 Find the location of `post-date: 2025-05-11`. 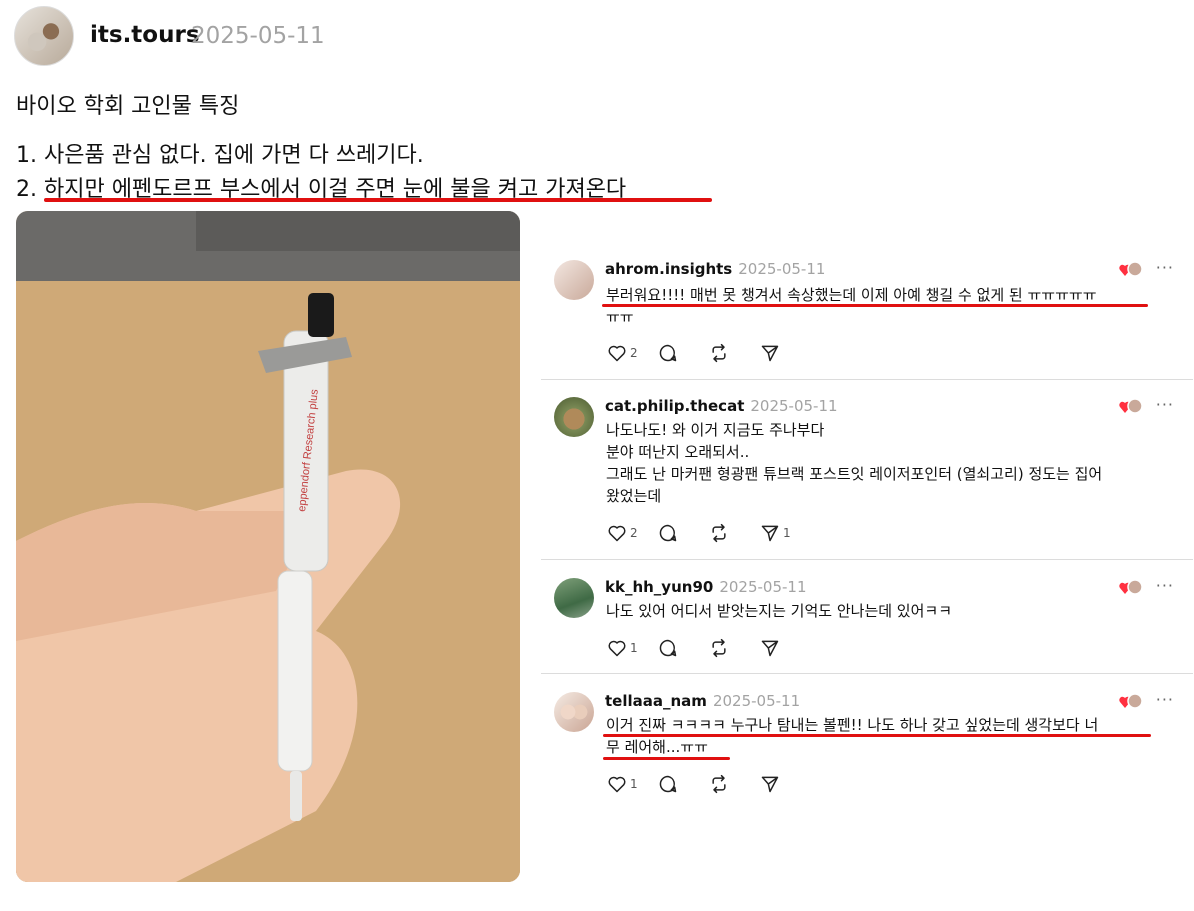

post-date: 2025-05-11 is located at coordinates (258, 36).